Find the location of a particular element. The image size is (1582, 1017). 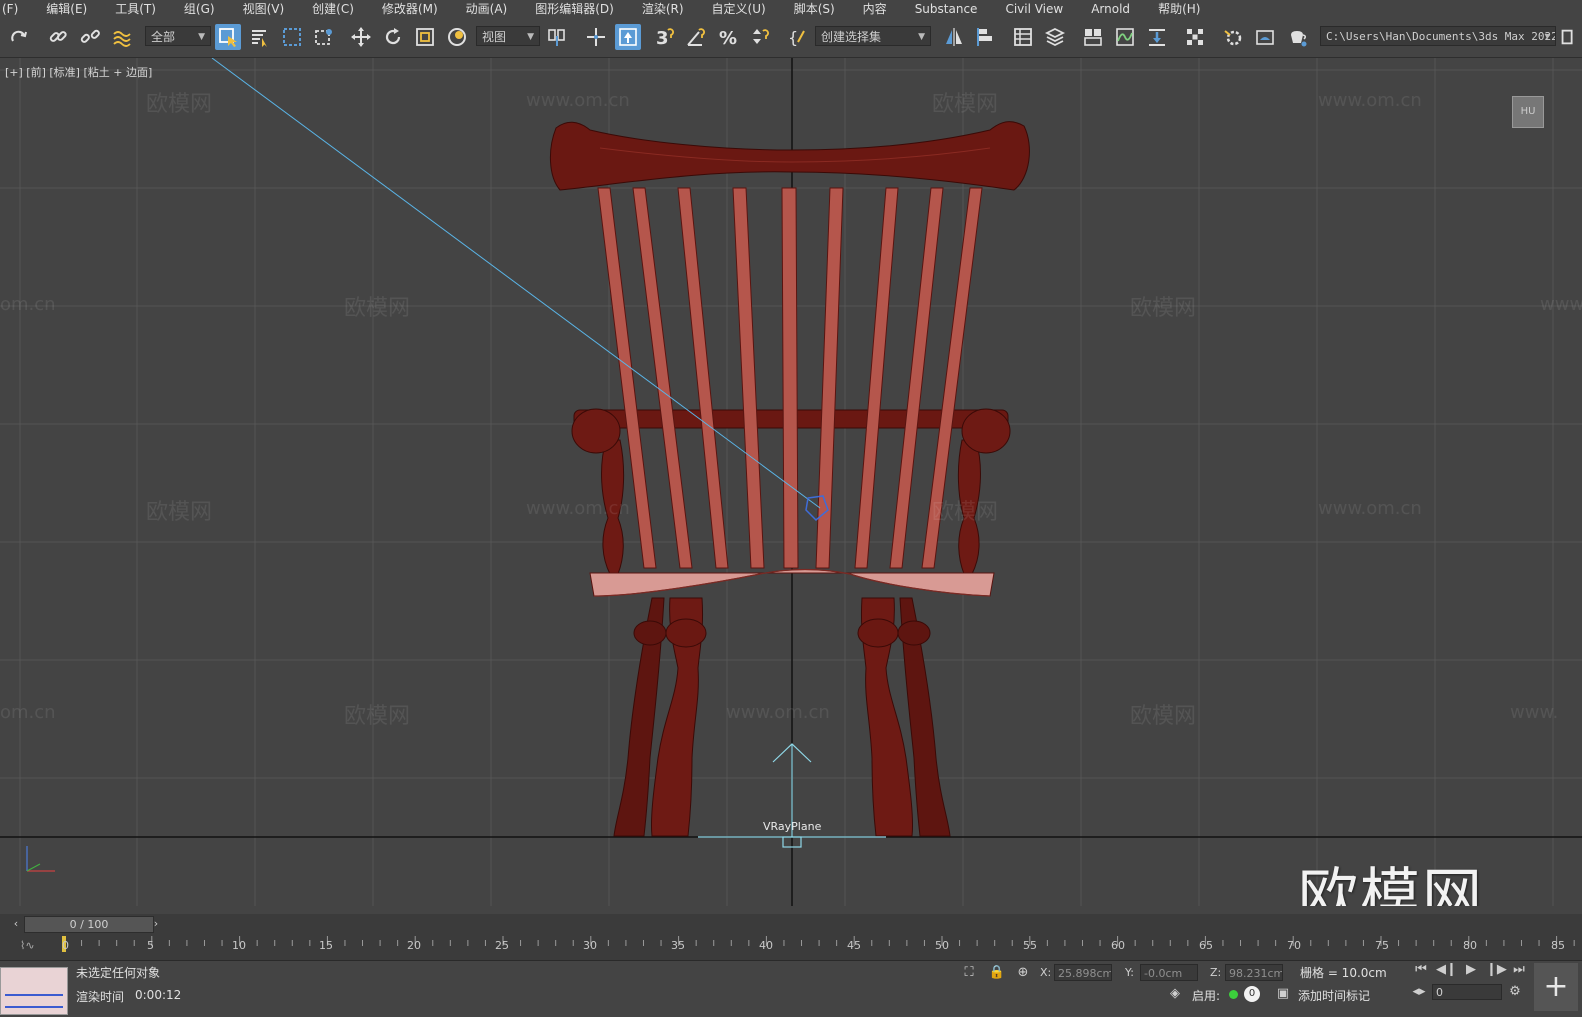

toggle-scene-explorer-icon is located at coordinates (1023, 37).